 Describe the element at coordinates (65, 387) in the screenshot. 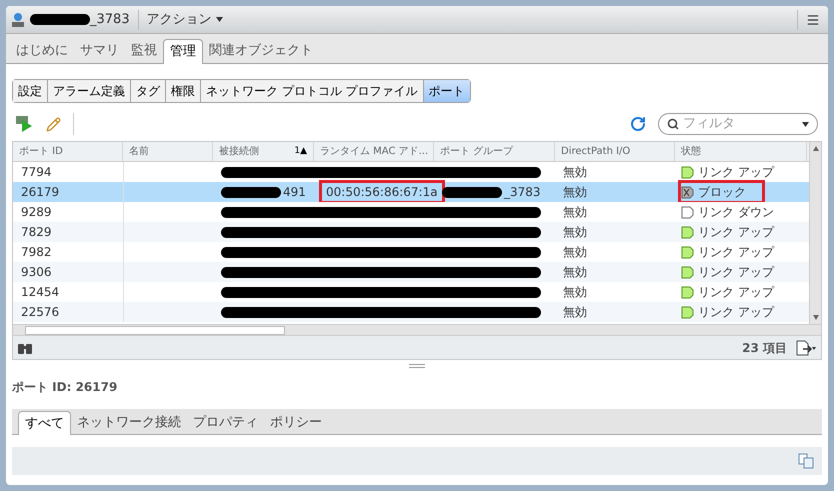

I see `details-title: ポート ID: 26179` at that location.